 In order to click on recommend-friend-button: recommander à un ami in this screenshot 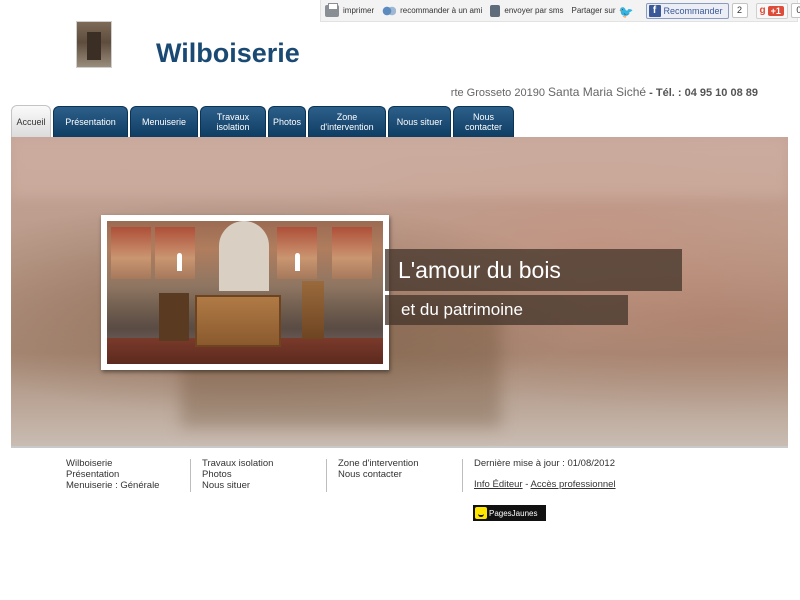, I will do `click(432, 10)`.